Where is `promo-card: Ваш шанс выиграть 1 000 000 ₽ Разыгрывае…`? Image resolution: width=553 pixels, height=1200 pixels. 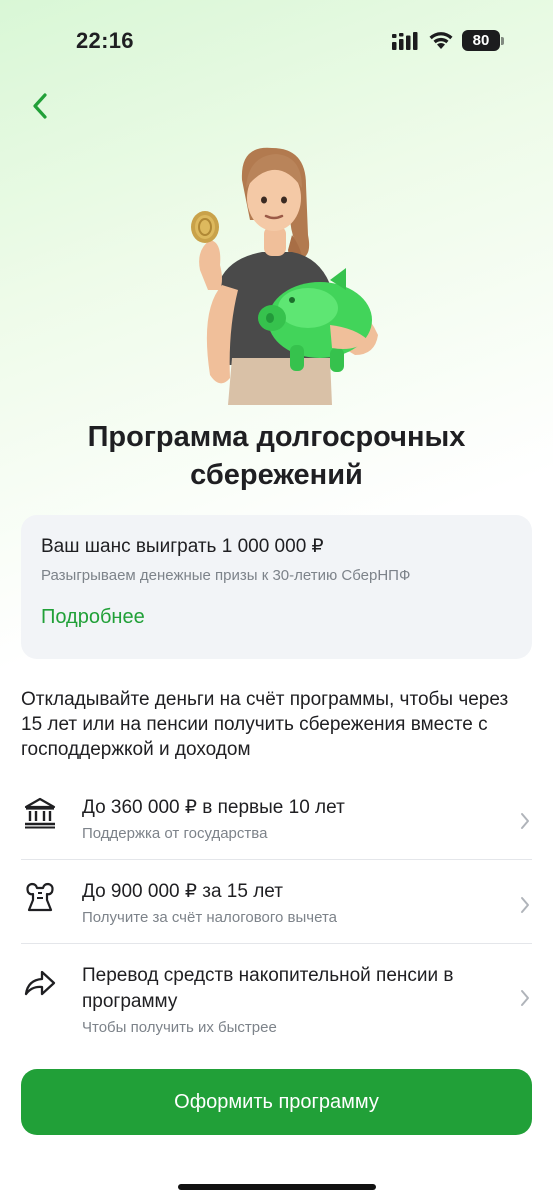
promo-card: Ваш шанс выиграть 1 000 000 ₽ Разыгрывае… is located at coordinates (276, 587).